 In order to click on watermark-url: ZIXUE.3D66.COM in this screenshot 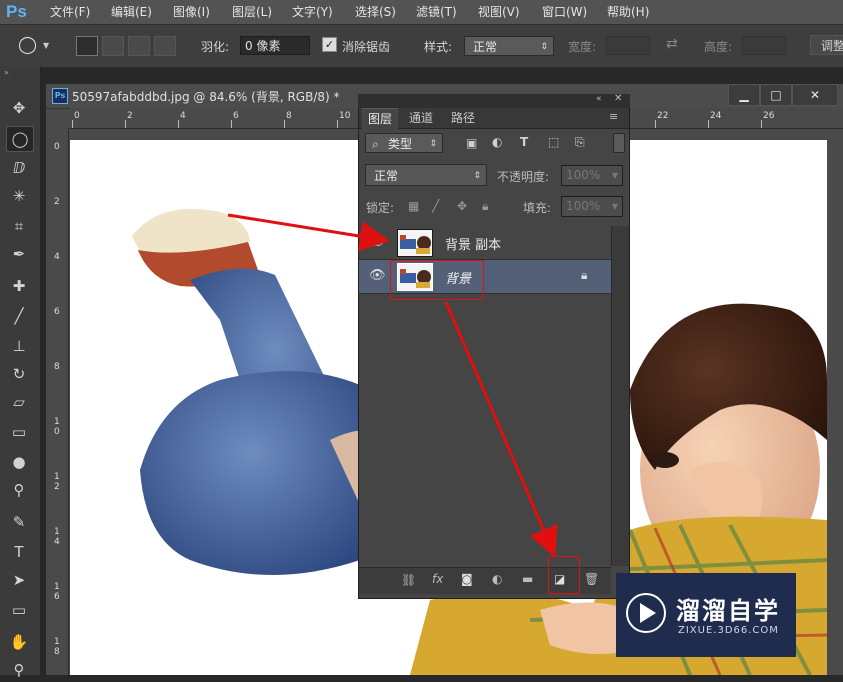, I will do `click(728, 630)`.